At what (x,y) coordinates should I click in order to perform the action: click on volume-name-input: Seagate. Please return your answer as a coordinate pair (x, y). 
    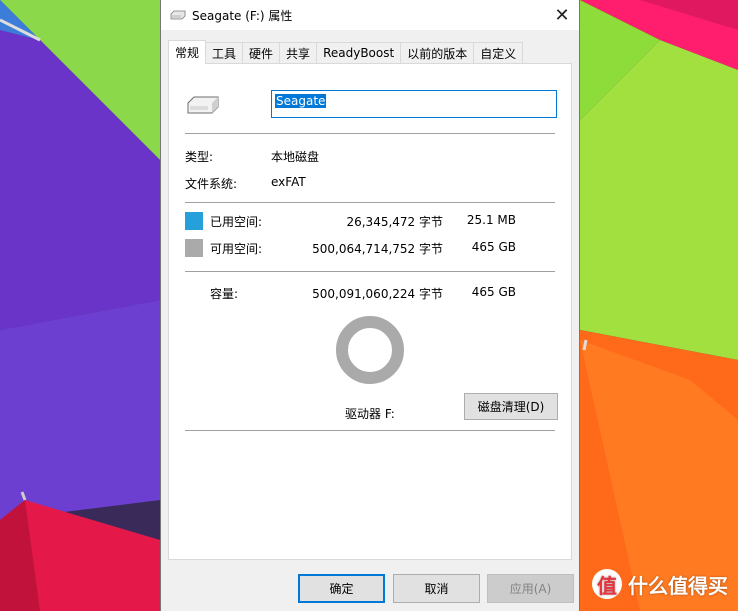
    Looking at the image, I should click on (414, 104).